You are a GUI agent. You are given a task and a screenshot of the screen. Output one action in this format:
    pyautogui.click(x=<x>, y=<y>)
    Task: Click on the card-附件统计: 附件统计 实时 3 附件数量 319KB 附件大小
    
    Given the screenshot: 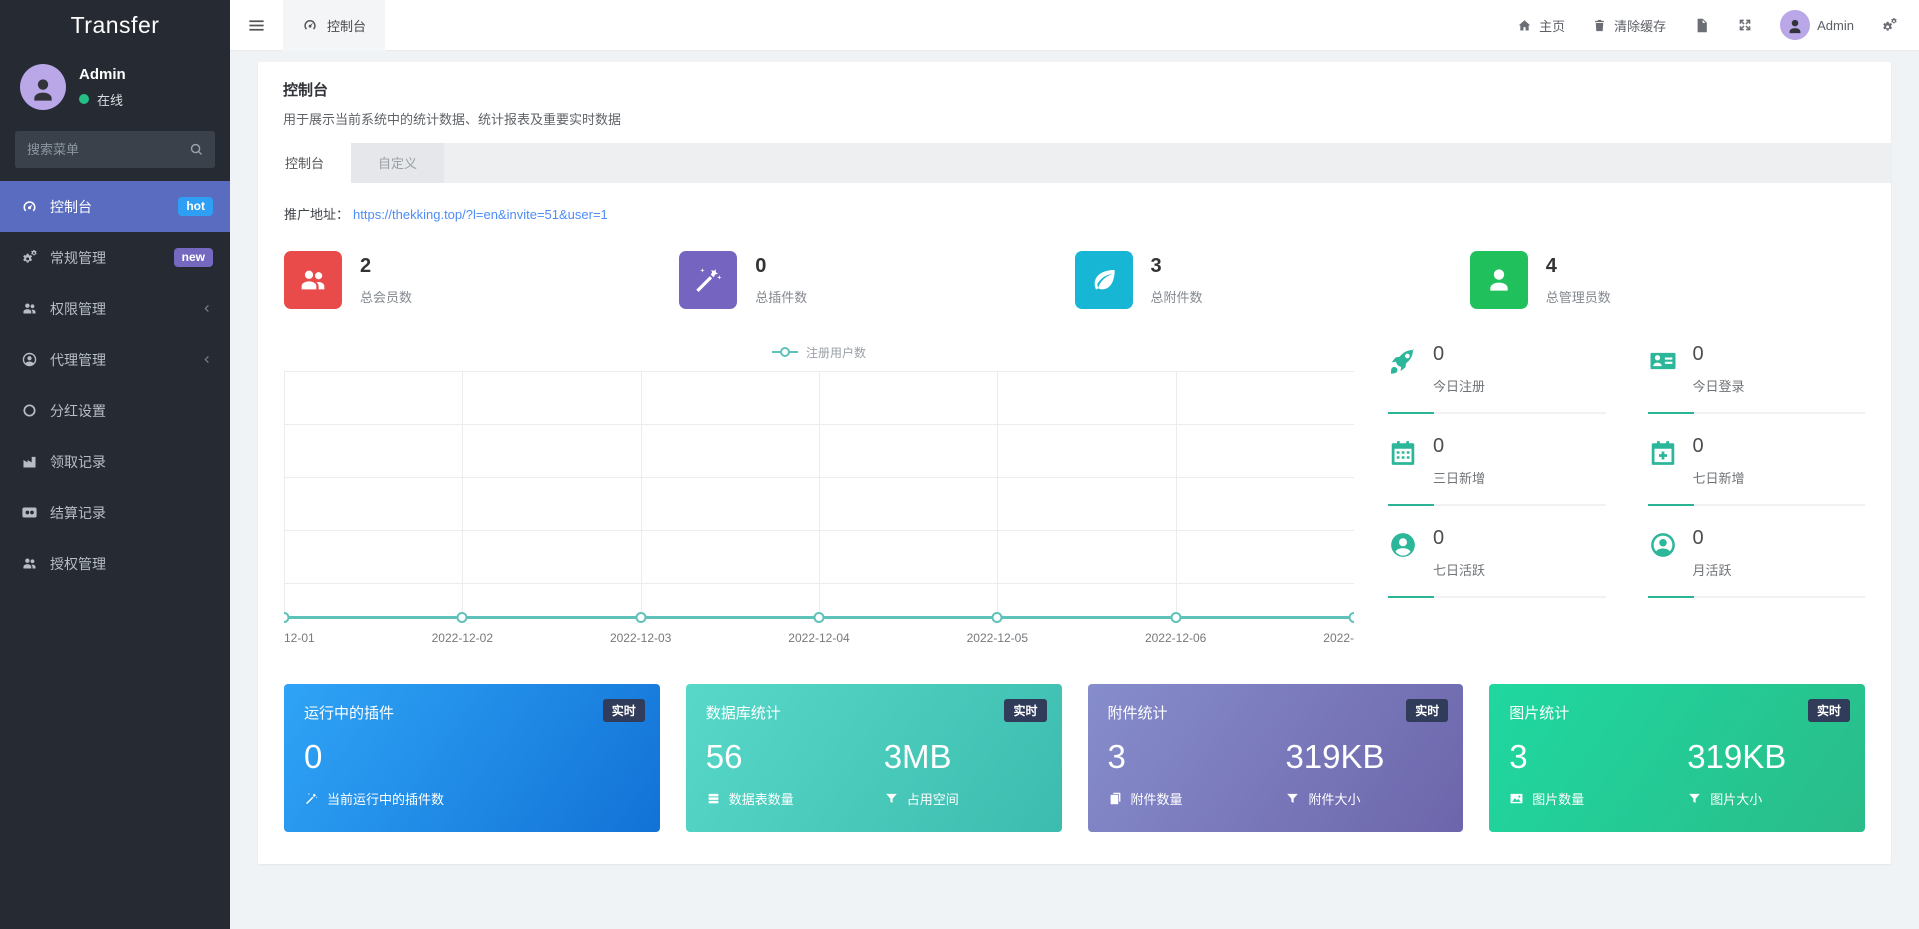 What is the action you would take?
    pyautogui.click(x=1275, y=758)
    